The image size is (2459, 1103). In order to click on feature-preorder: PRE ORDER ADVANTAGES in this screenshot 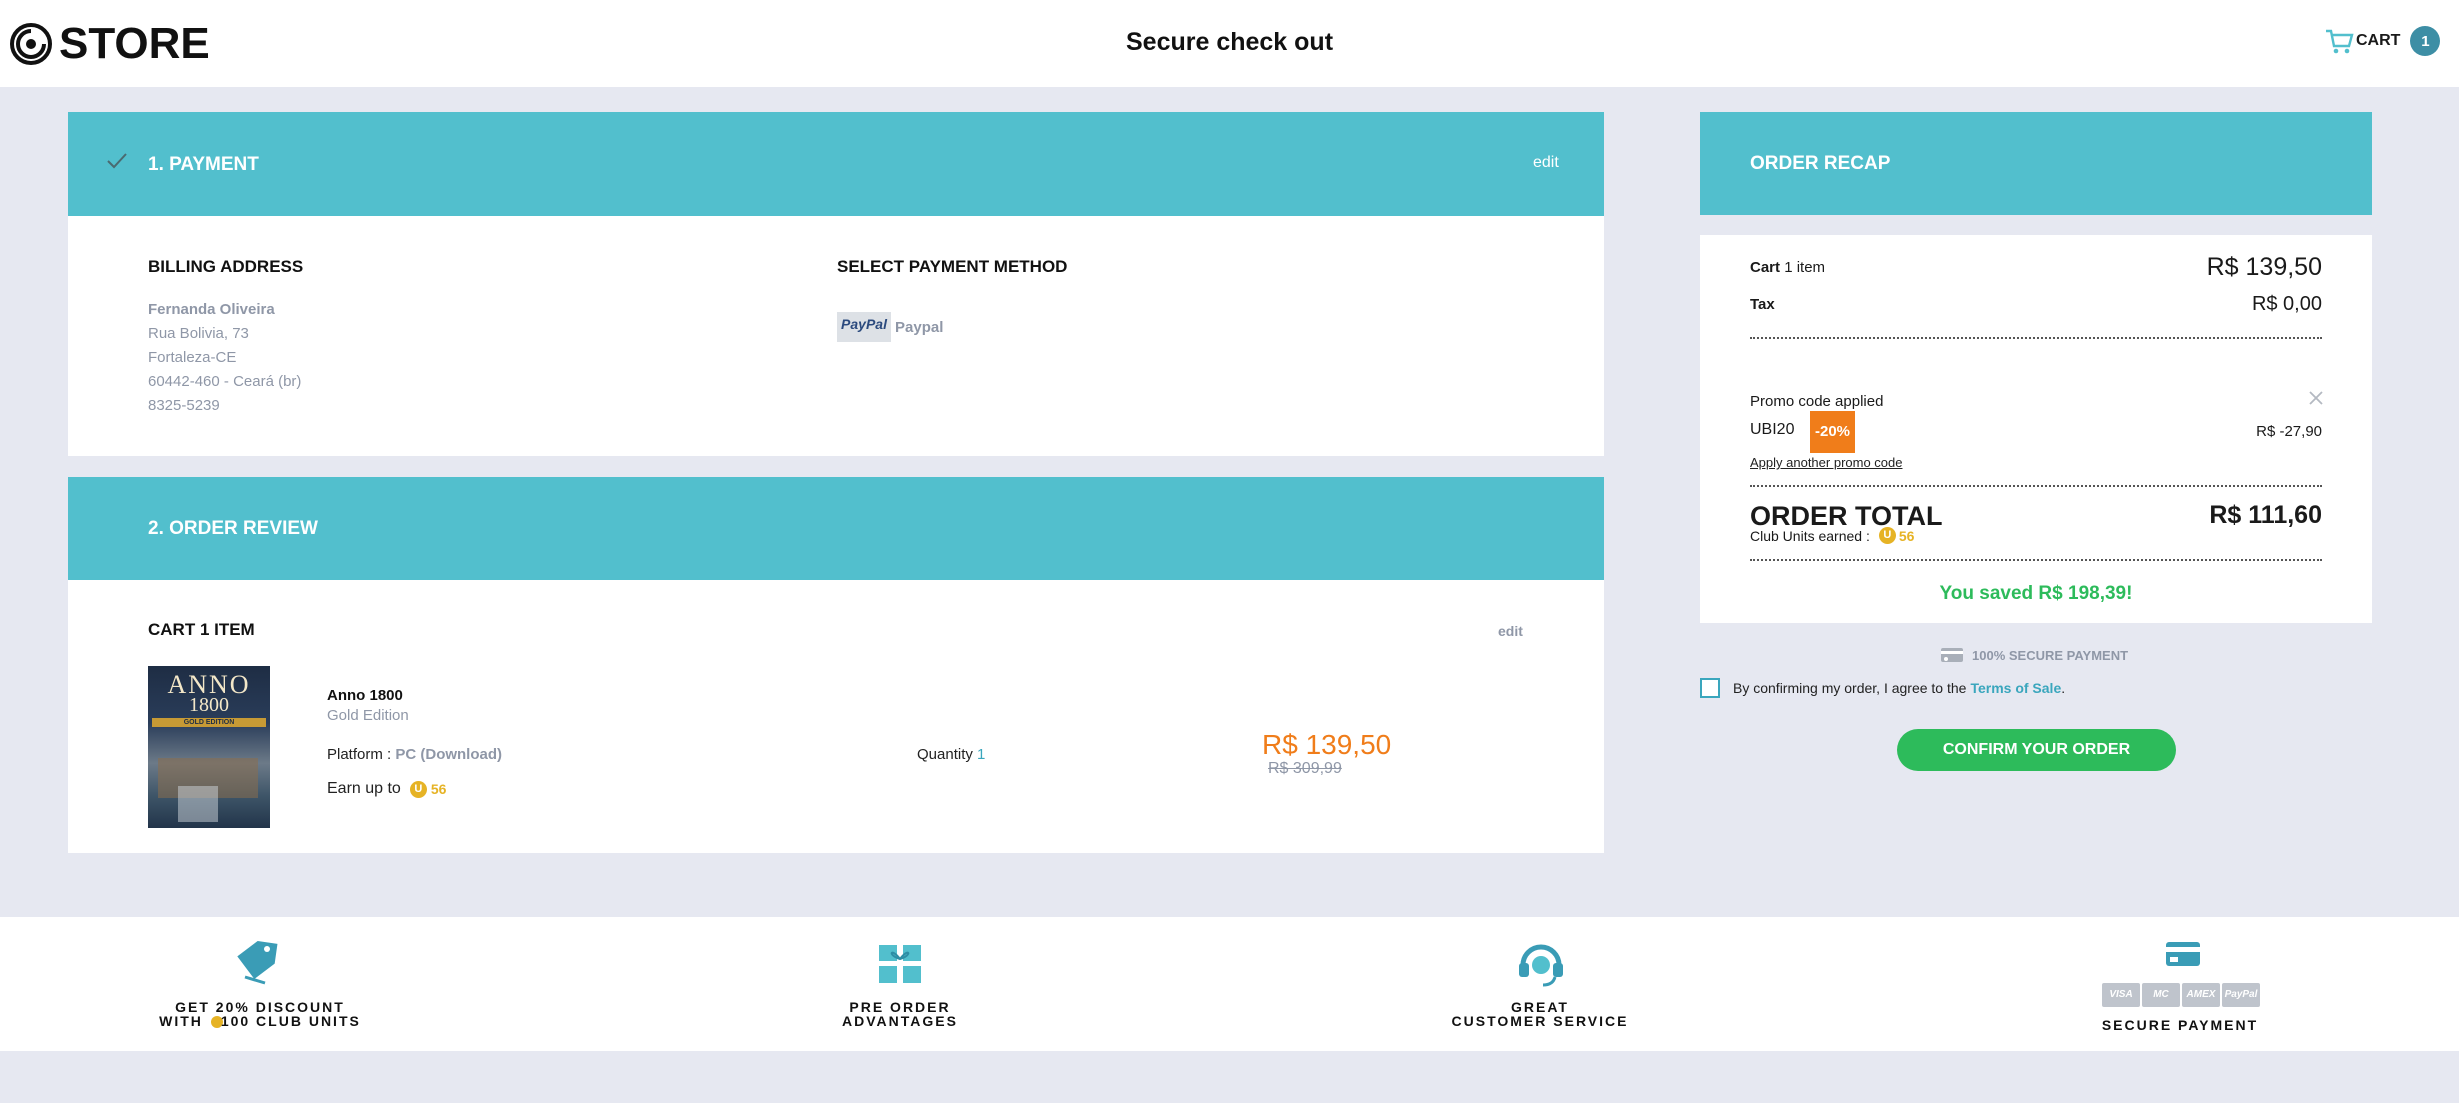, I will do `click(900, 1014)`.